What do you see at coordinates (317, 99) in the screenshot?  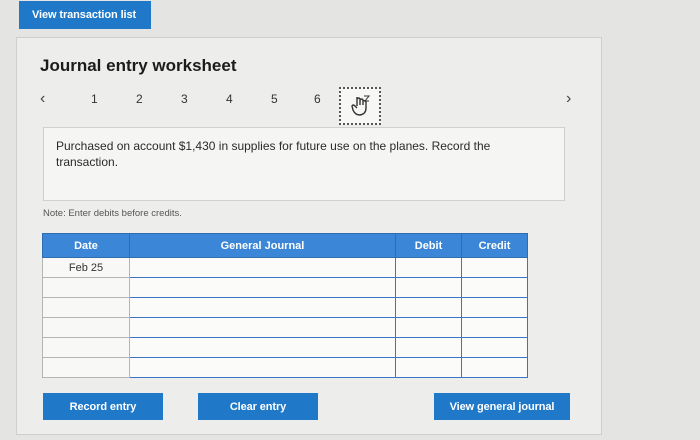 I see `page-6: 6` at bounding box center [317, 99].